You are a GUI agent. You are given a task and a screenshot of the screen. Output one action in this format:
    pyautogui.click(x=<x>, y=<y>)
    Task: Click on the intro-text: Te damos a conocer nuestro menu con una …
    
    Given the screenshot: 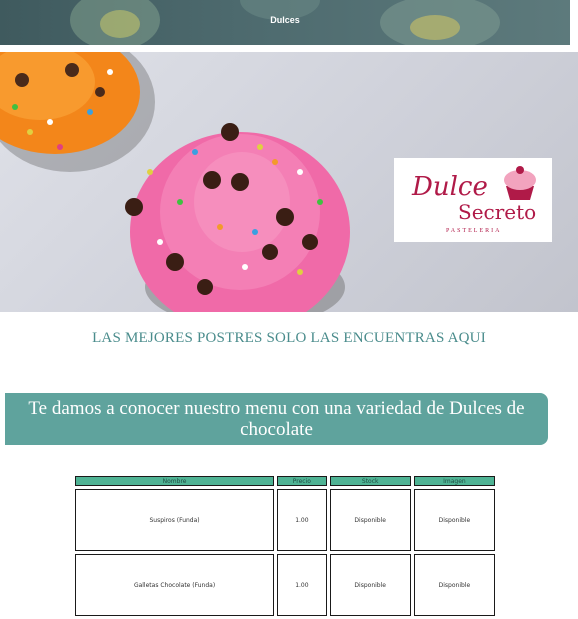 What is the action you would take?
    pyautogui.click(x=276, y=419)
    